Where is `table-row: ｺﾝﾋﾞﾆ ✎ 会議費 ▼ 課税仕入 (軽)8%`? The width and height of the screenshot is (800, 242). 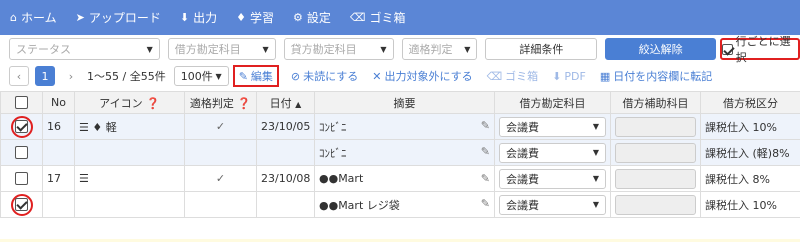
table-row: ｺﾝﾋﾞﾆ ✎ 会議費 ▼ 課税仕入 (軽)8% is located at coordinates (400, 152).